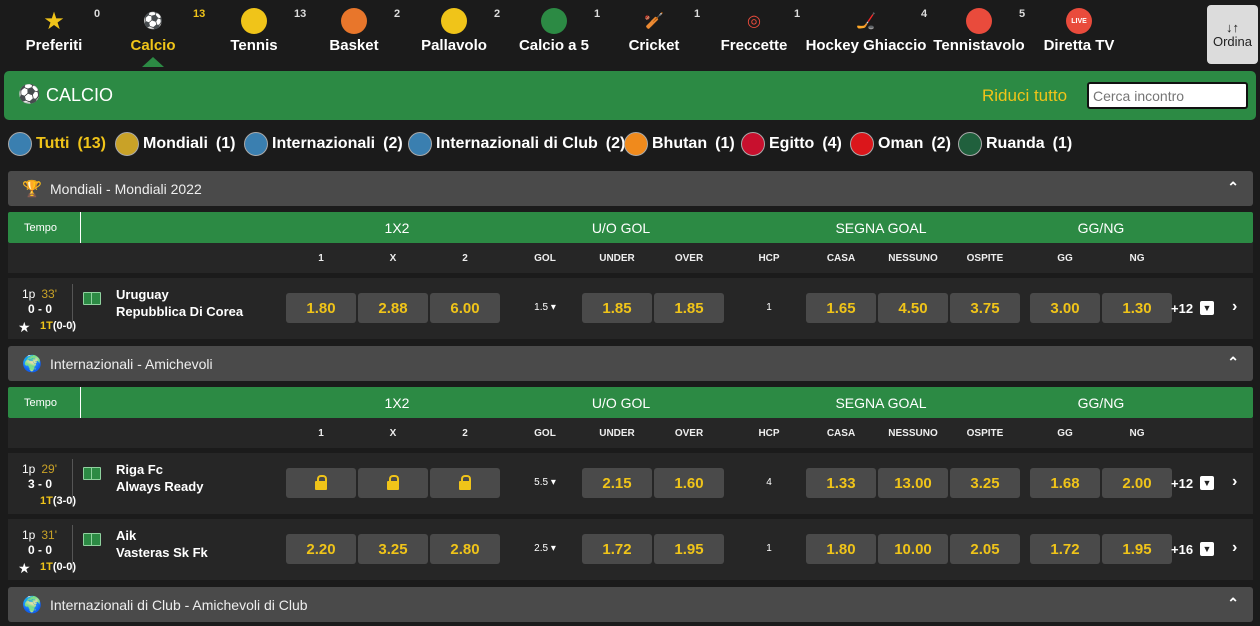  Describe the element at coordinates (985, 549) in the screenshot. I see `odd-button: 2.05` at that location.